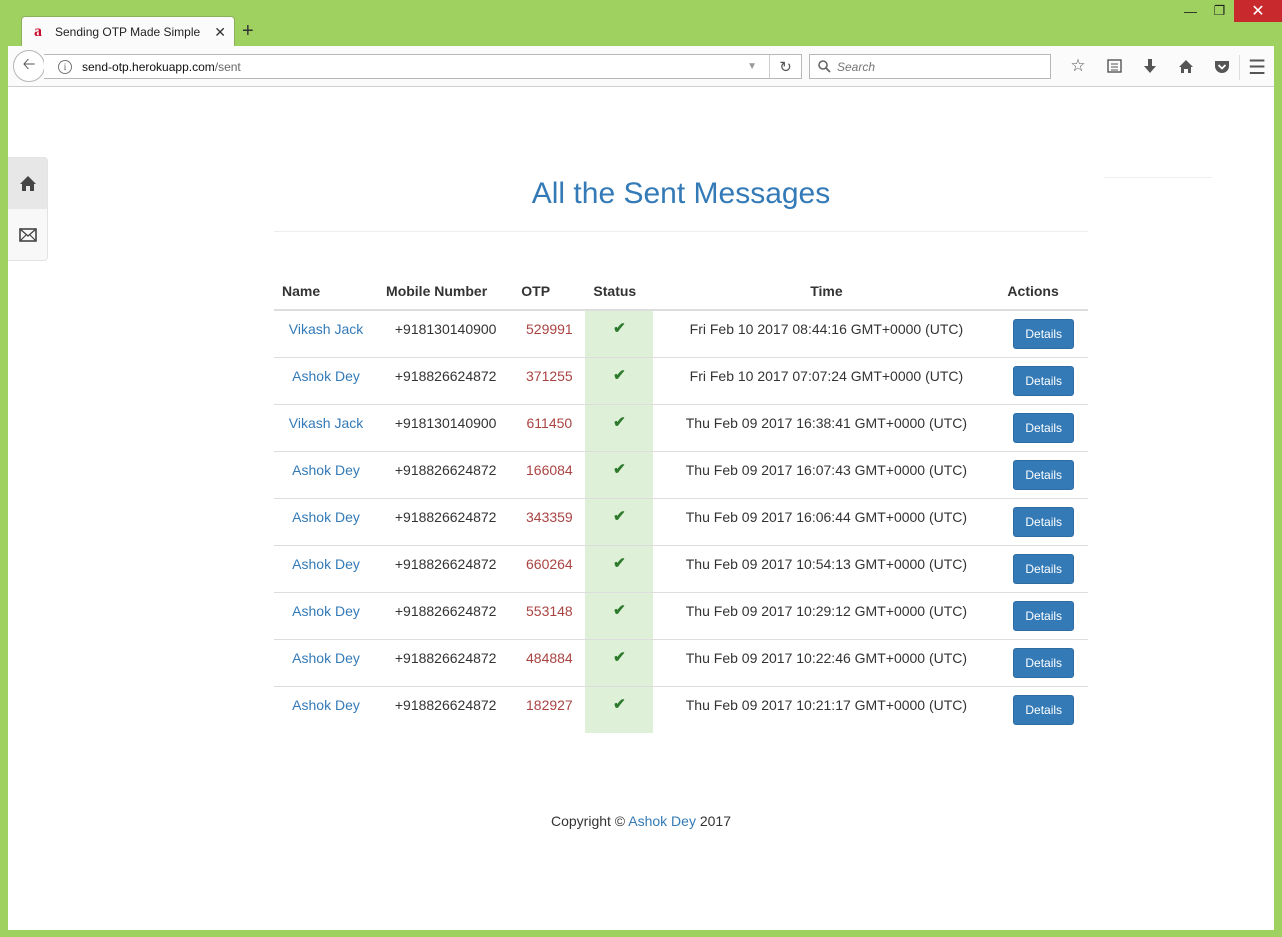  I want to click on side-nav, so click(28, 209).